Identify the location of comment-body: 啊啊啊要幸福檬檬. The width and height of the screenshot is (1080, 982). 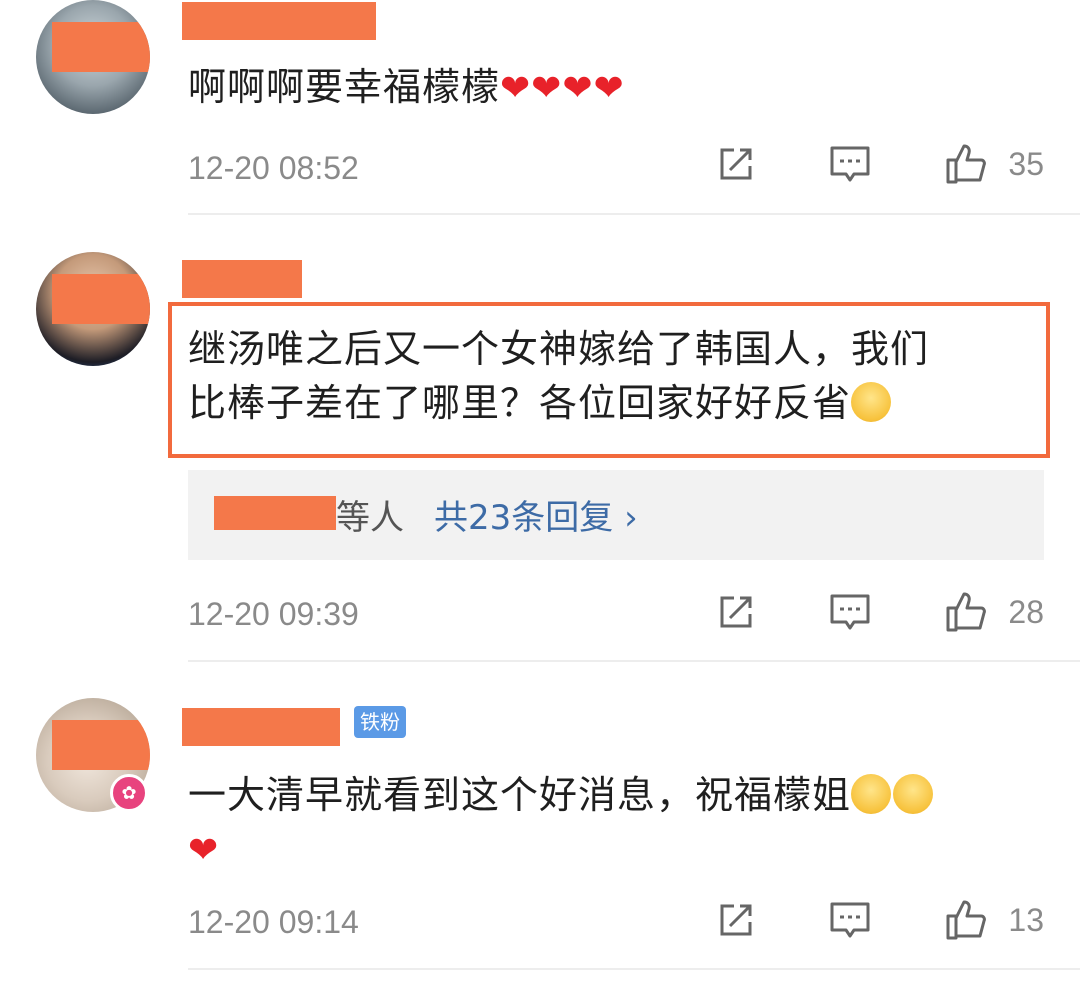
(344, 87).